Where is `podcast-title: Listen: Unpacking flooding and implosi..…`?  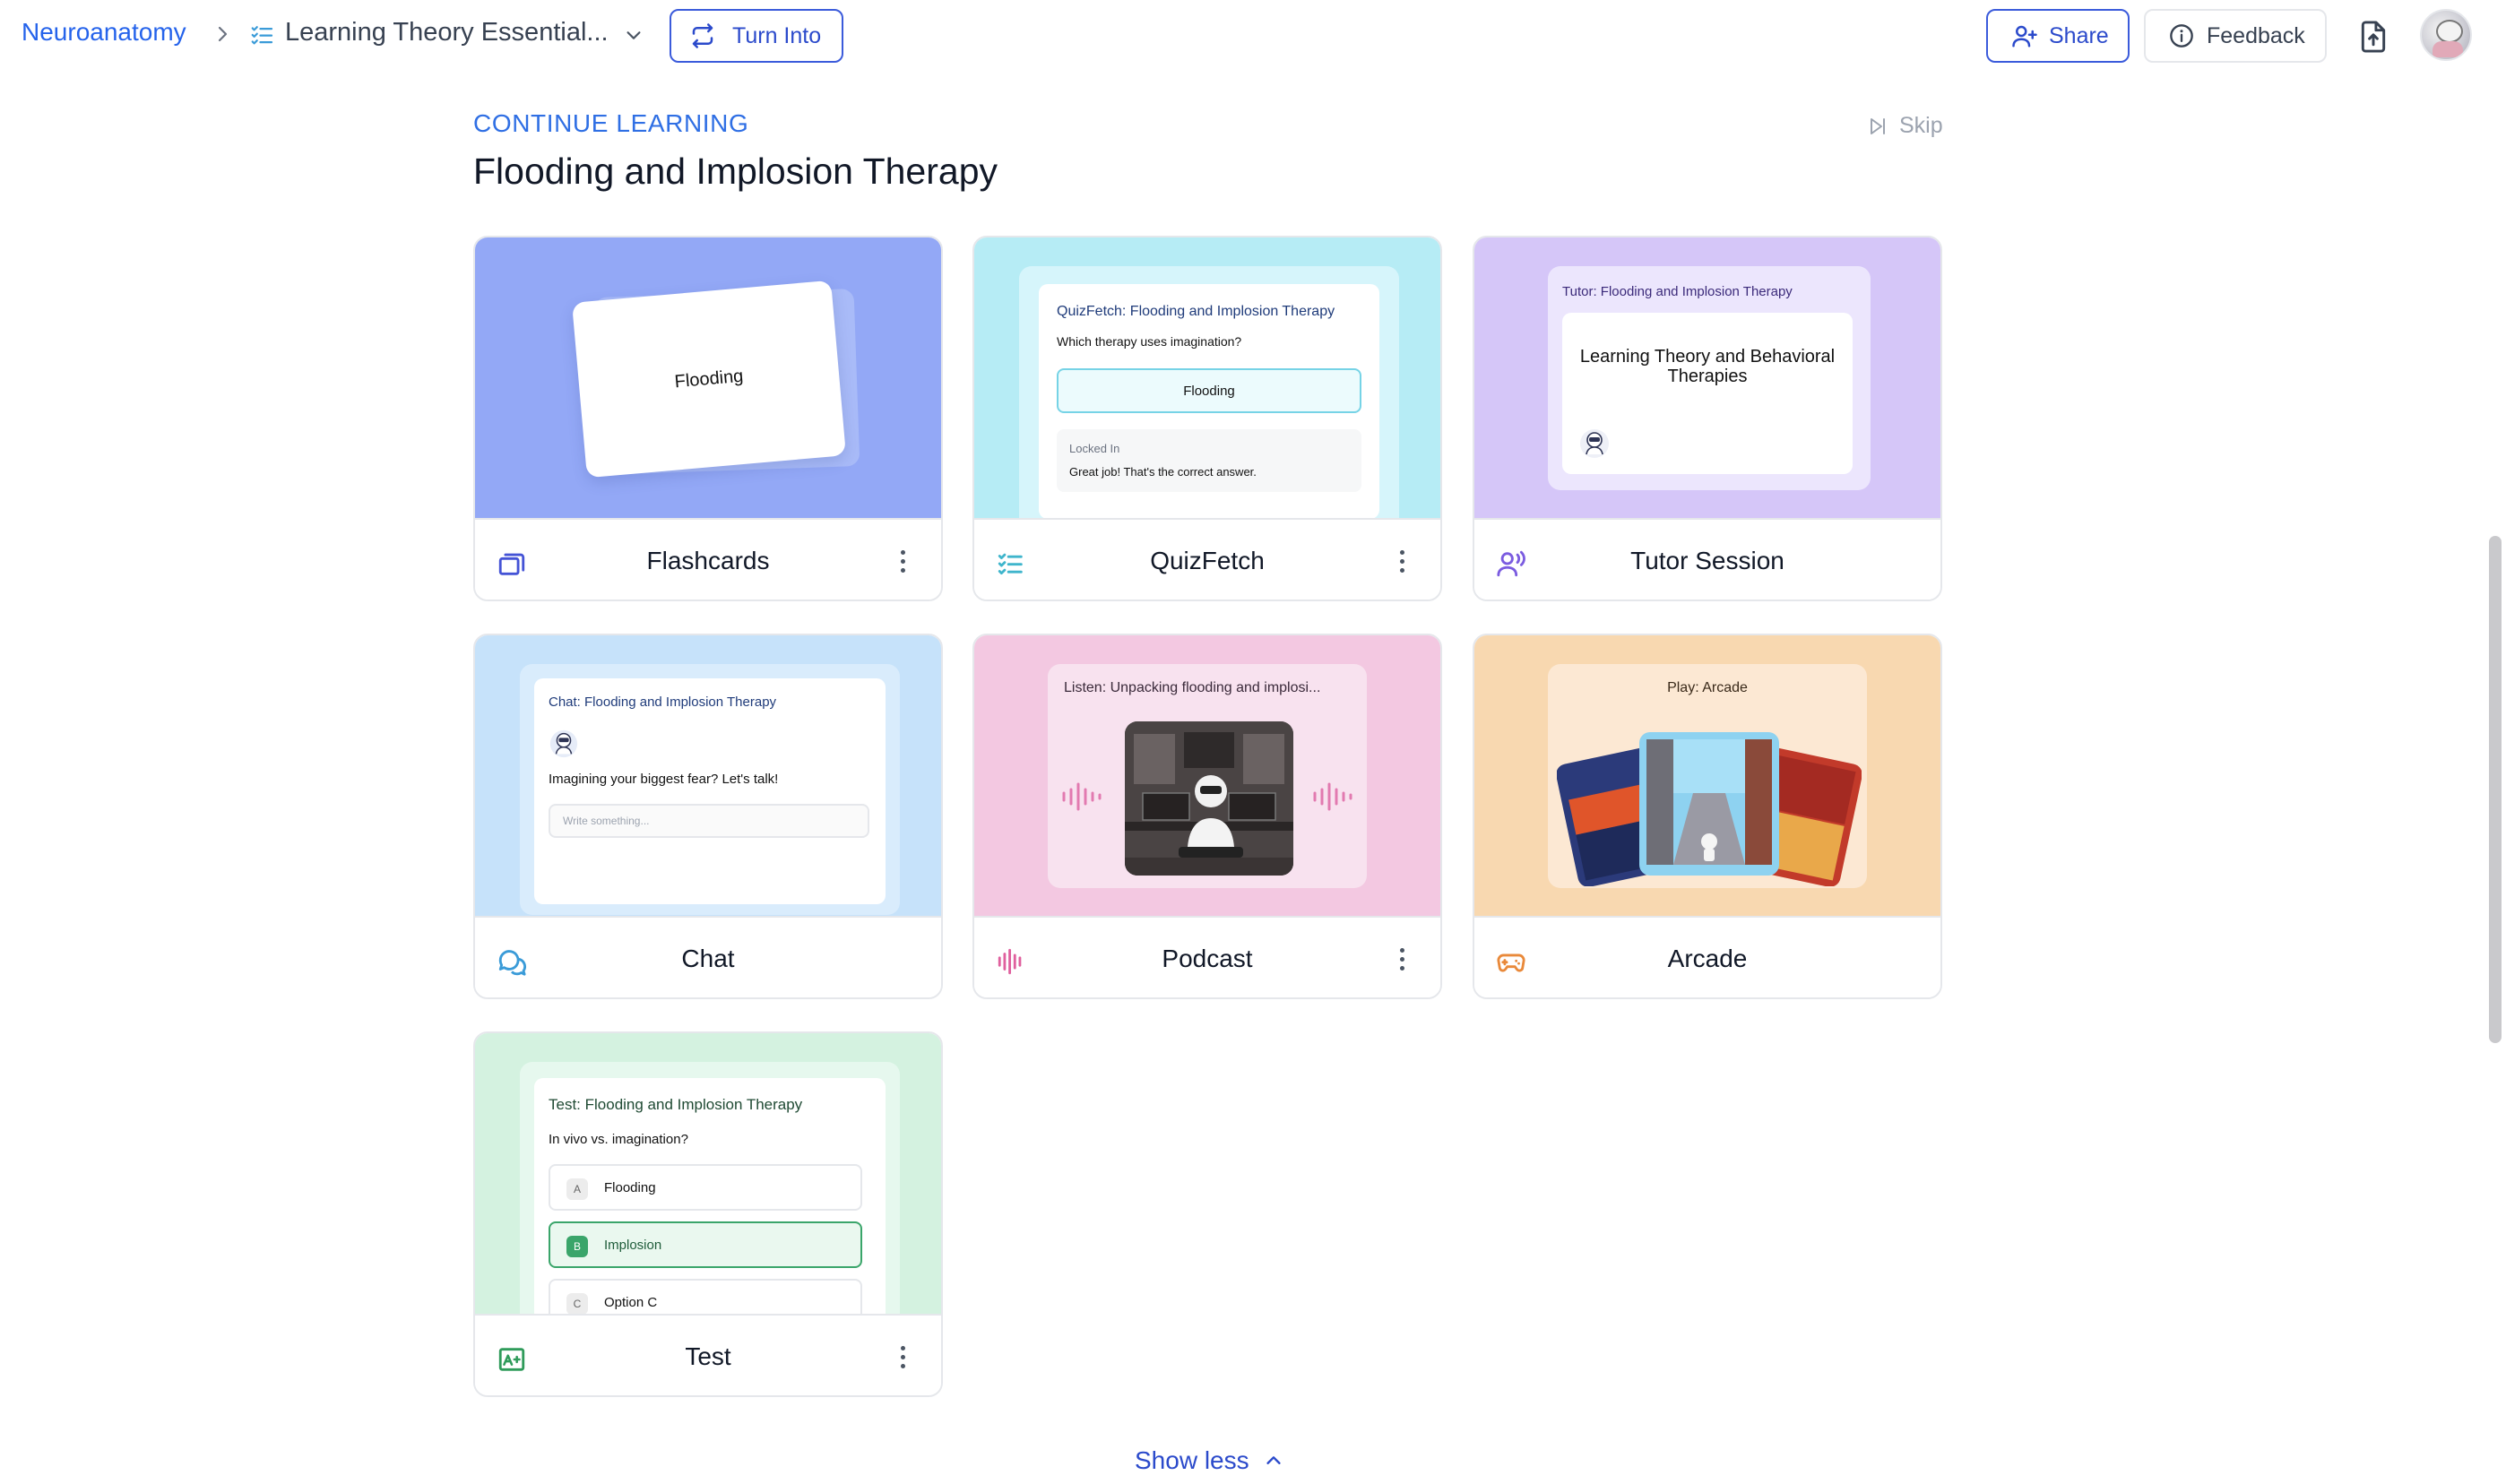 podcast-title: Listen: Unpacking flooding and implosi..… is located at coordinates (1192, 687).